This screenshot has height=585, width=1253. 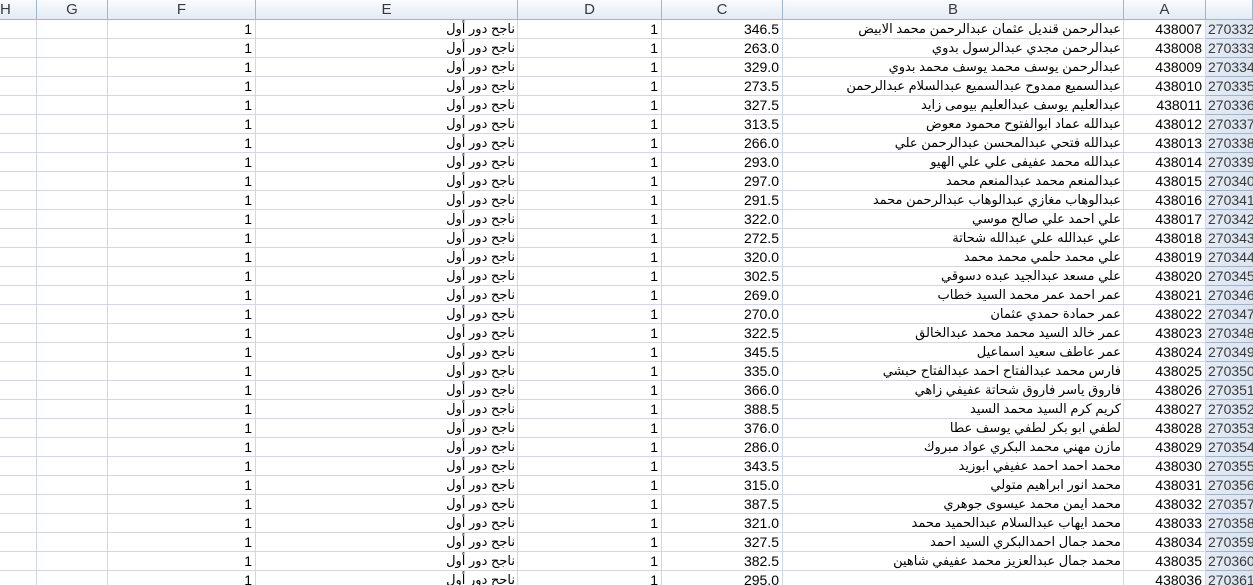 I want to click on cell-b-name: عمر خالد السيد محمد محمد عبدالخالق, so click(x=953, y=333).